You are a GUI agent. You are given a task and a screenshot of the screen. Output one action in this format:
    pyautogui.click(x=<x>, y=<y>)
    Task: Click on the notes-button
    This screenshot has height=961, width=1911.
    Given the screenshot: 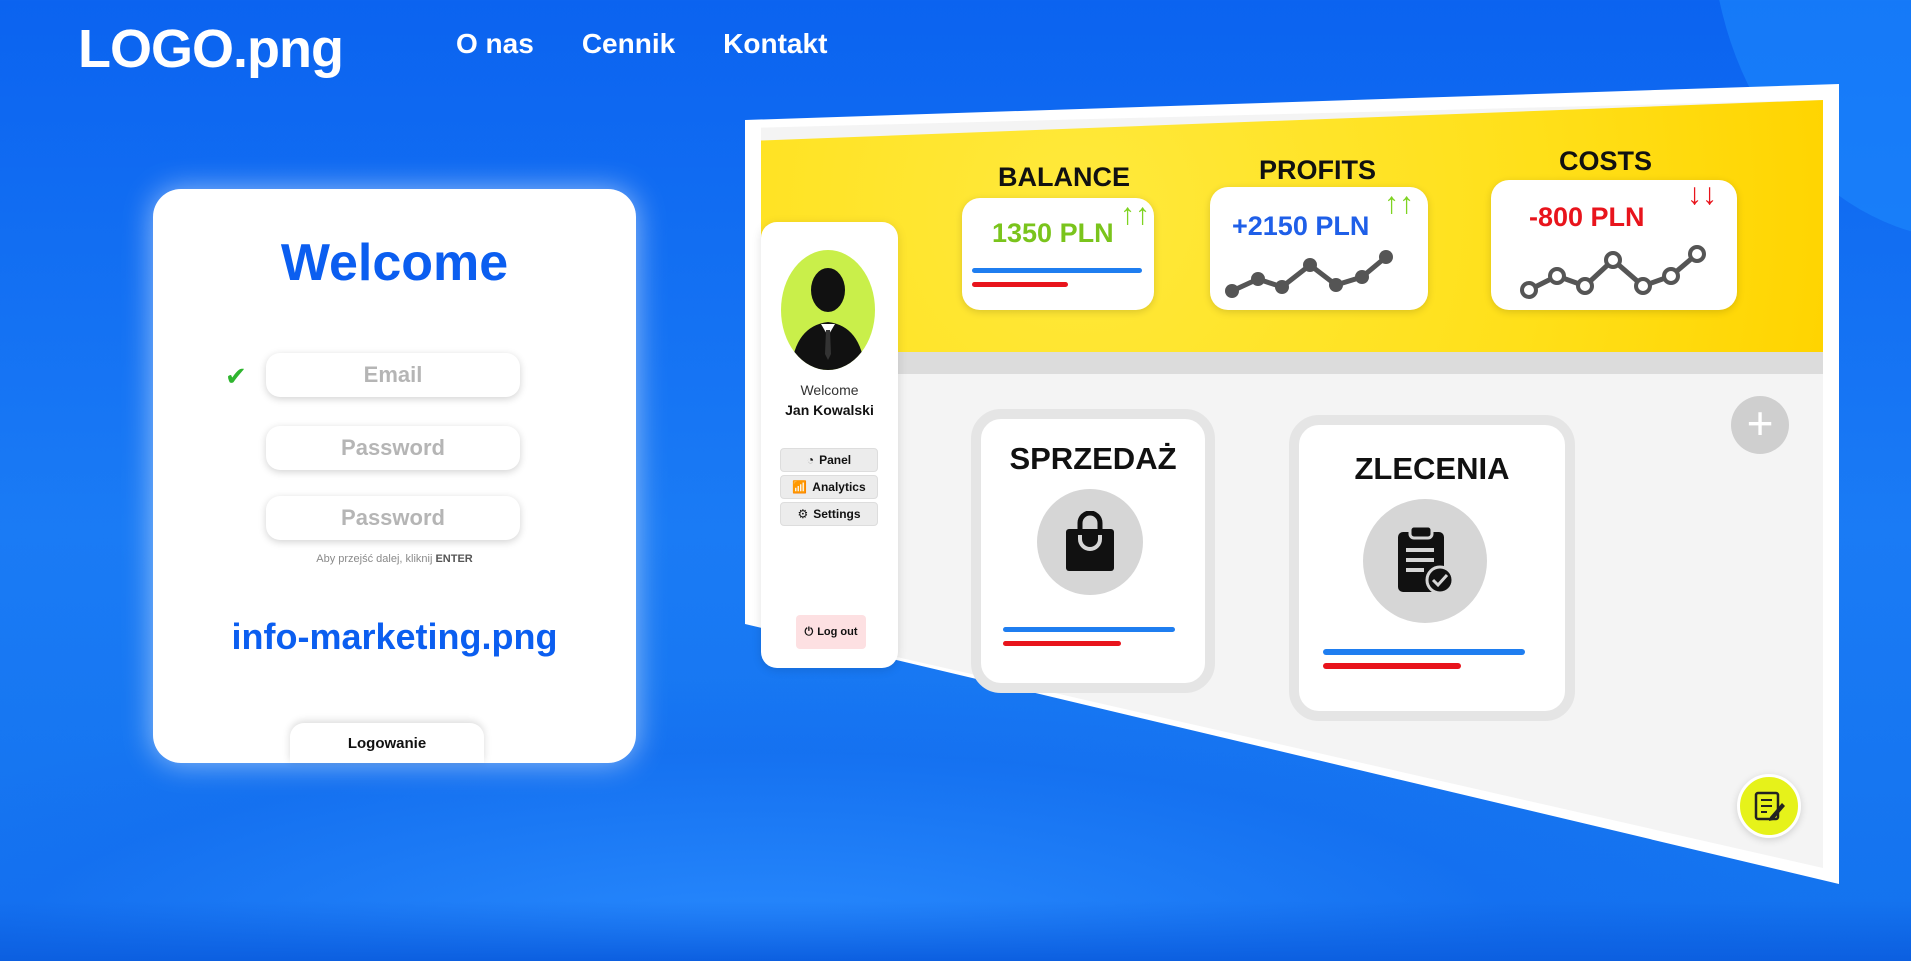 What is the action you would take?
    pyautogui.click(x=1769, y=806)
    